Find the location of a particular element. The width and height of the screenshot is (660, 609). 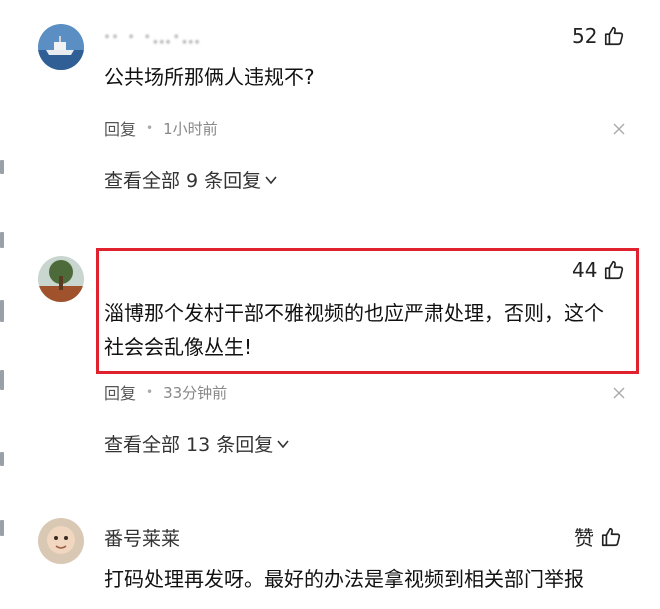

comment-text: 打码处理再发呀。最好的办法是拿视频到相关部门举报 is located at coordinates (344, 579).